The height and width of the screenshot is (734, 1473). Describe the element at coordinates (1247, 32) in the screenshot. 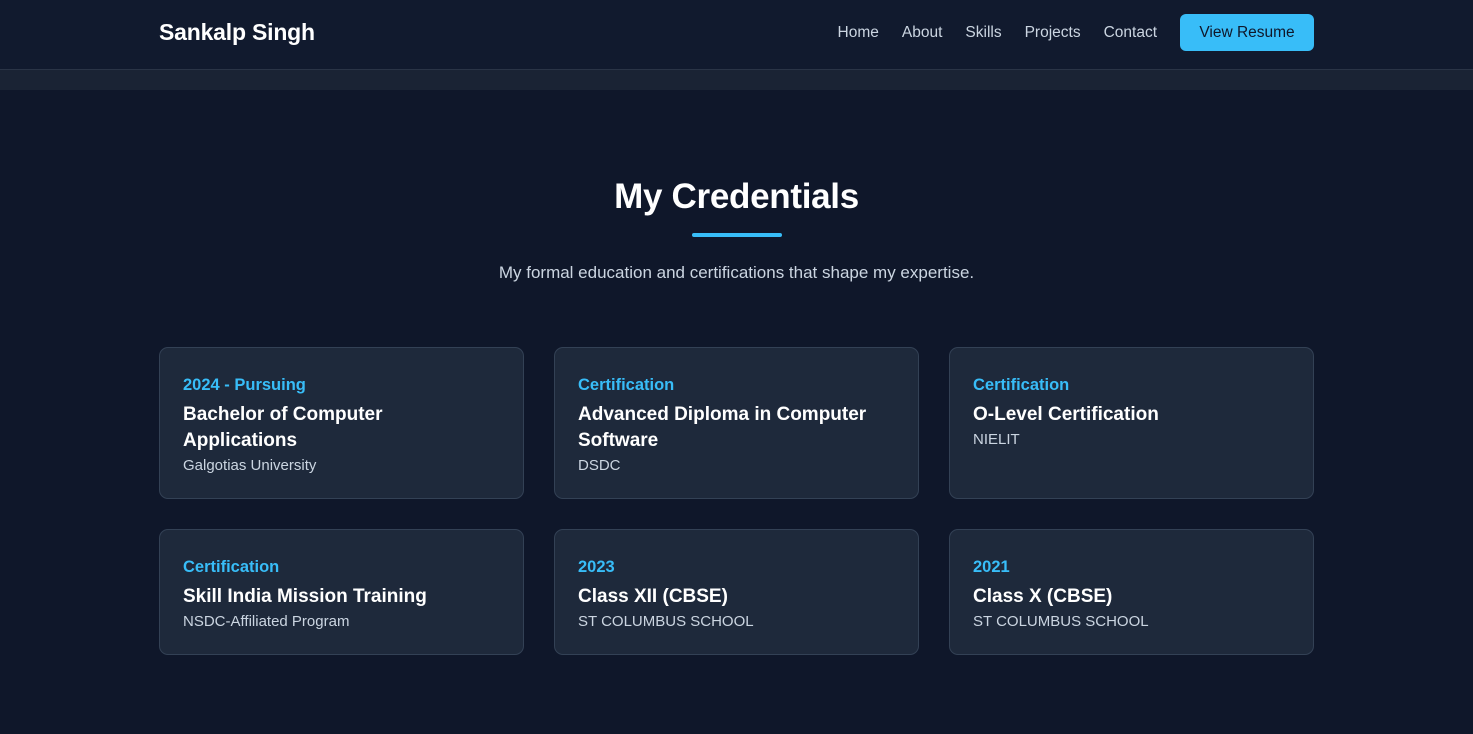

I see `view-resume-button: View Resume` at that location.